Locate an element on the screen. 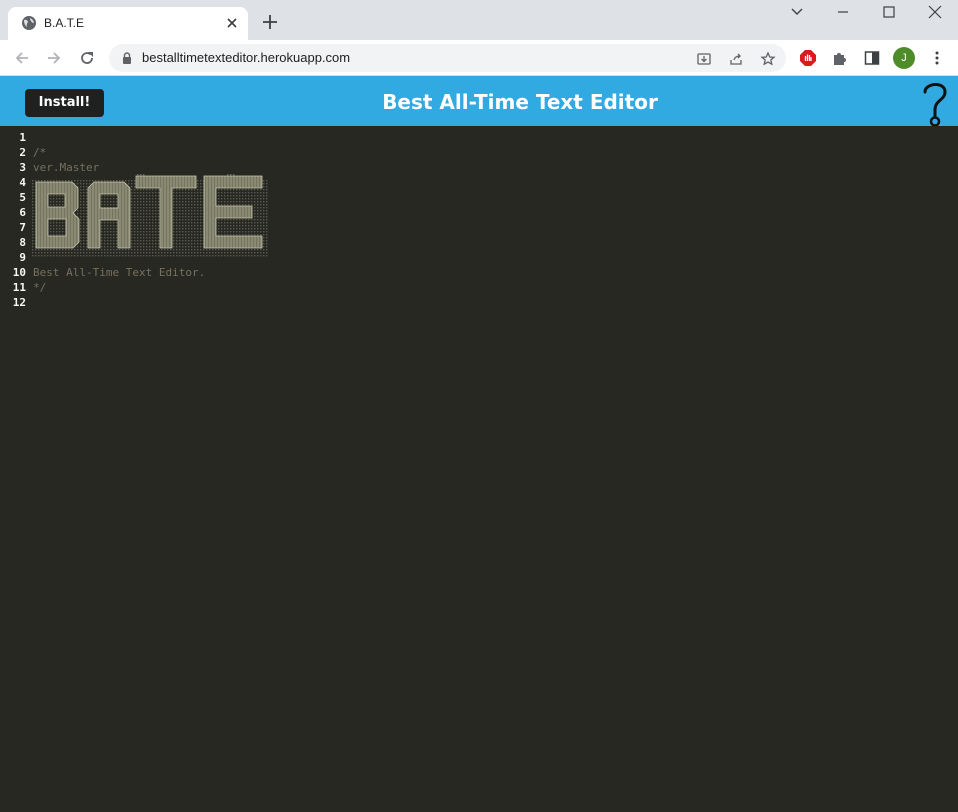 The width and height of the screenshot is (958, 812). line-number: 11 is located at coordinates (19, 287).